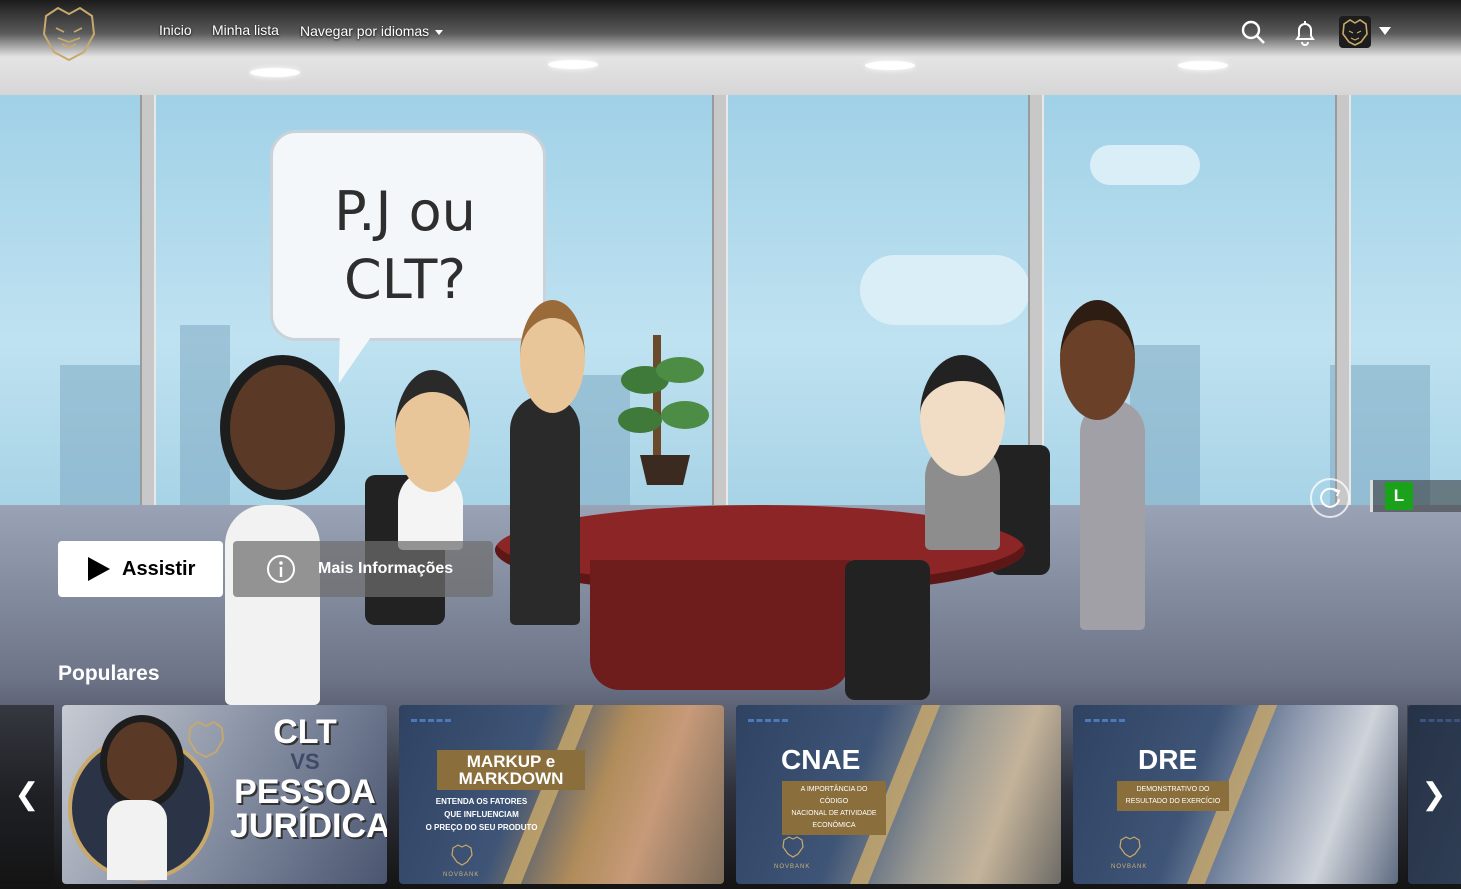 Image resolution: width=1461 pixels, height=889 pixels. I want to click on card-title-box: MARKUP e MARKDOWN, so click(511, 770).